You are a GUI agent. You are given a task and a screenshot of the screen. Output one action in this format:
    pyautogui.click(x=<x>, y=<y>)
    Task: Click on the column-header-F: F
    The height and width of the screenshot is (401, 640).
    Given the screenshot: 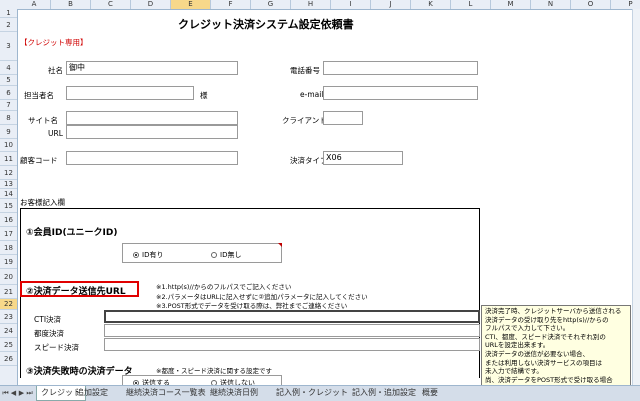 What is the action you would take?
    pyautogui.click(x=231, y=4)
    